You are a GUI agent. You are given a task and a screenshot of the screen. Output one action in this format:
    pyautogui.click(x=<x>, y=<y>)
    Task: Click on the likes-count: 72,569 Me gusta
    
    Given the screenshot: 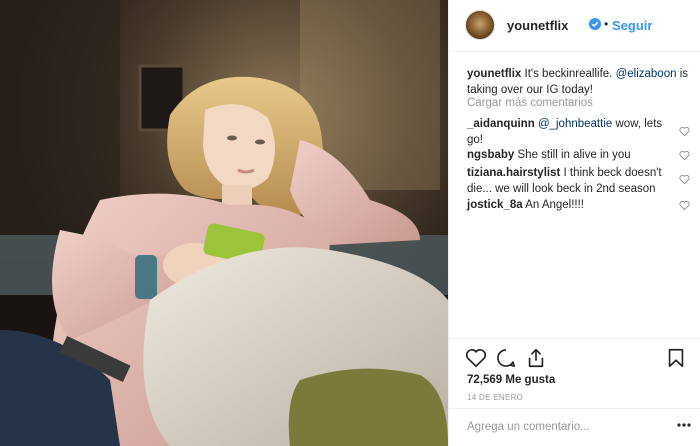 What is the action you would take?
    pyautogui.click(x=511, y=380)
    